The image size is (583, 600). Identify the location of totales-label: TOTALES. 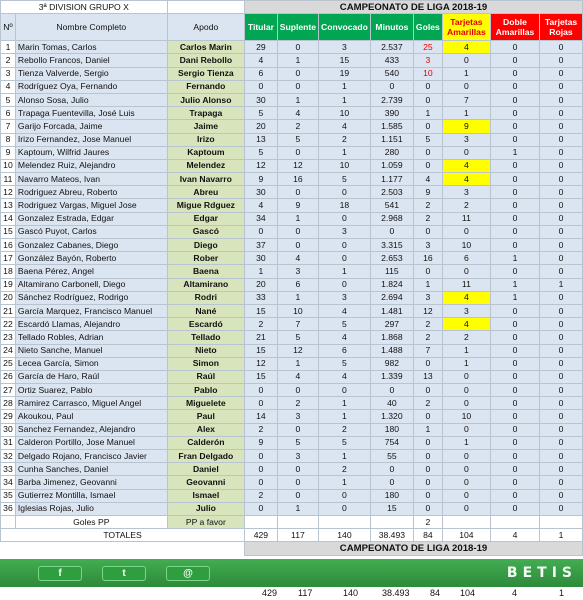
(123, 535).